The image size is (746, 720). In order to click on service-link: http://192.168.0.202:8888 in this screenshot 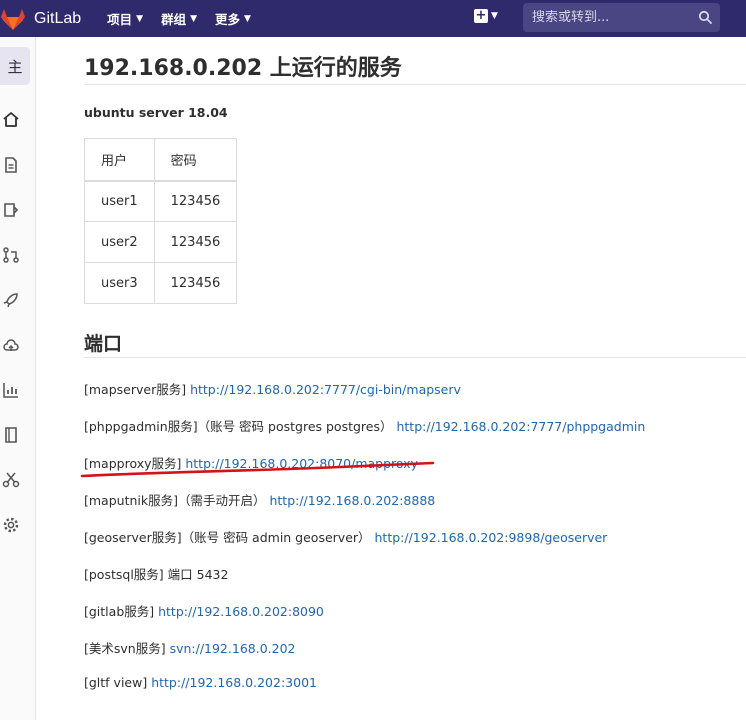, I will do `click(352, 500)`.